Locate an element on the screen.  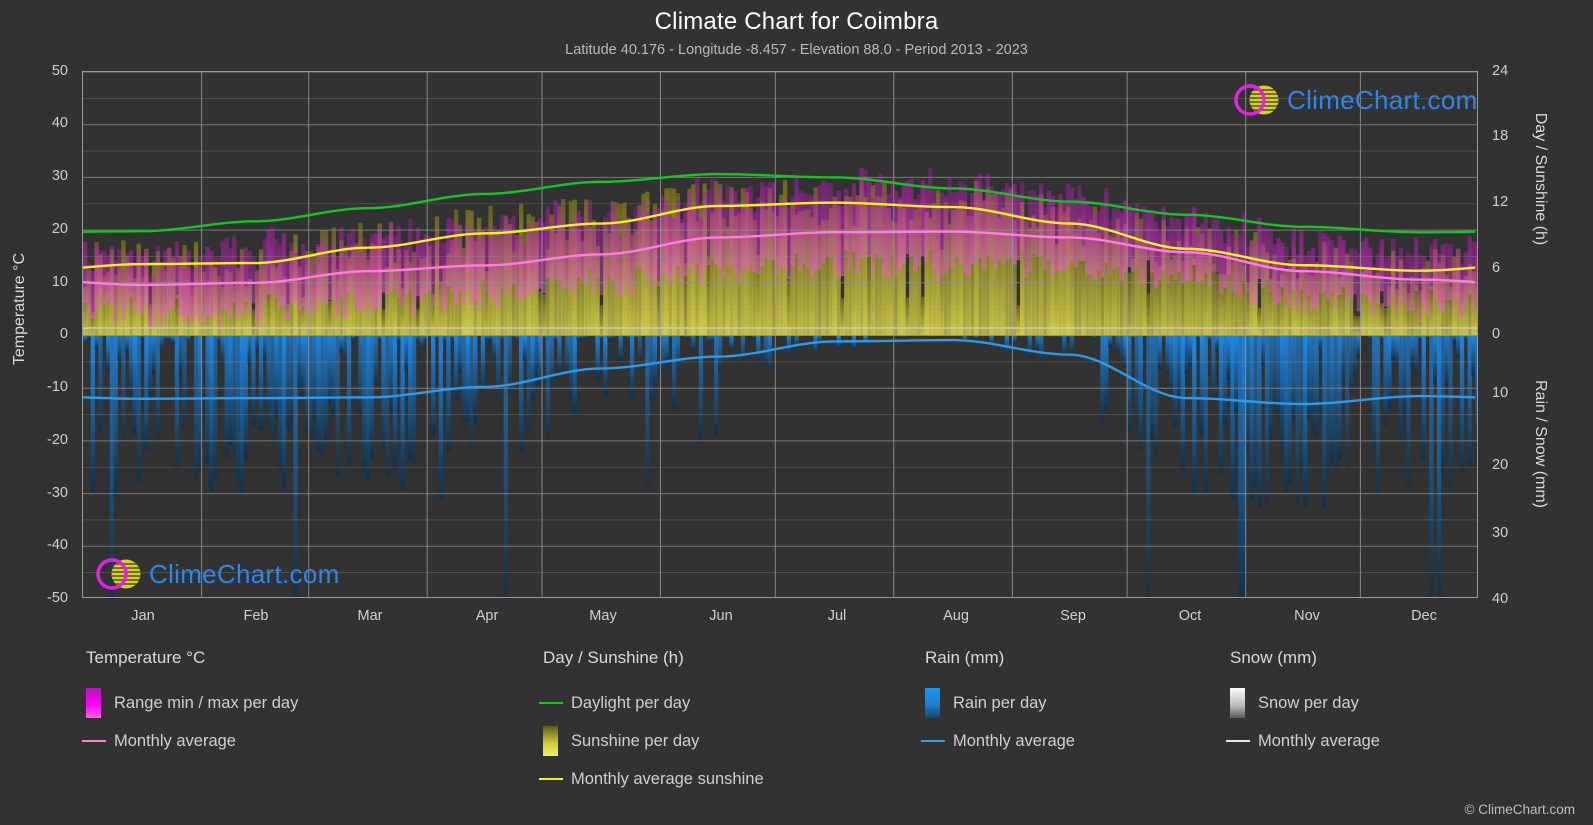
legend-item-snow-average: Monthly average is located at coordinates (1303, 741).